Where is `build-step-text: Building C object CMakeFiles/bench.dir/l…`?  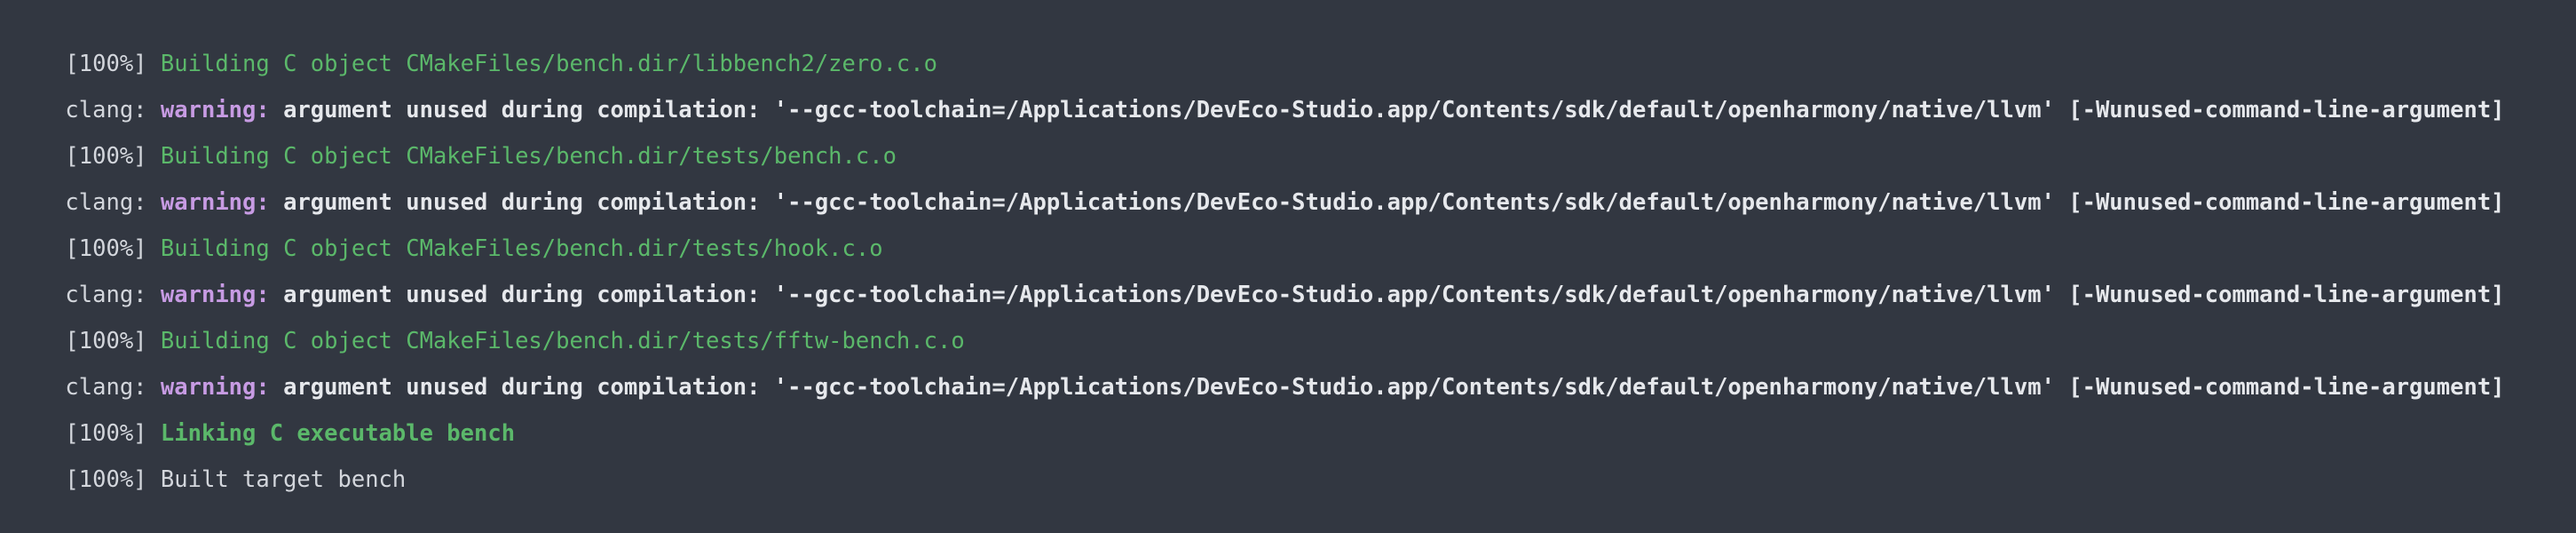
build-step-text: Building C object CMakeFiles/bench.dir/l… is located at coordinates (548, 64).